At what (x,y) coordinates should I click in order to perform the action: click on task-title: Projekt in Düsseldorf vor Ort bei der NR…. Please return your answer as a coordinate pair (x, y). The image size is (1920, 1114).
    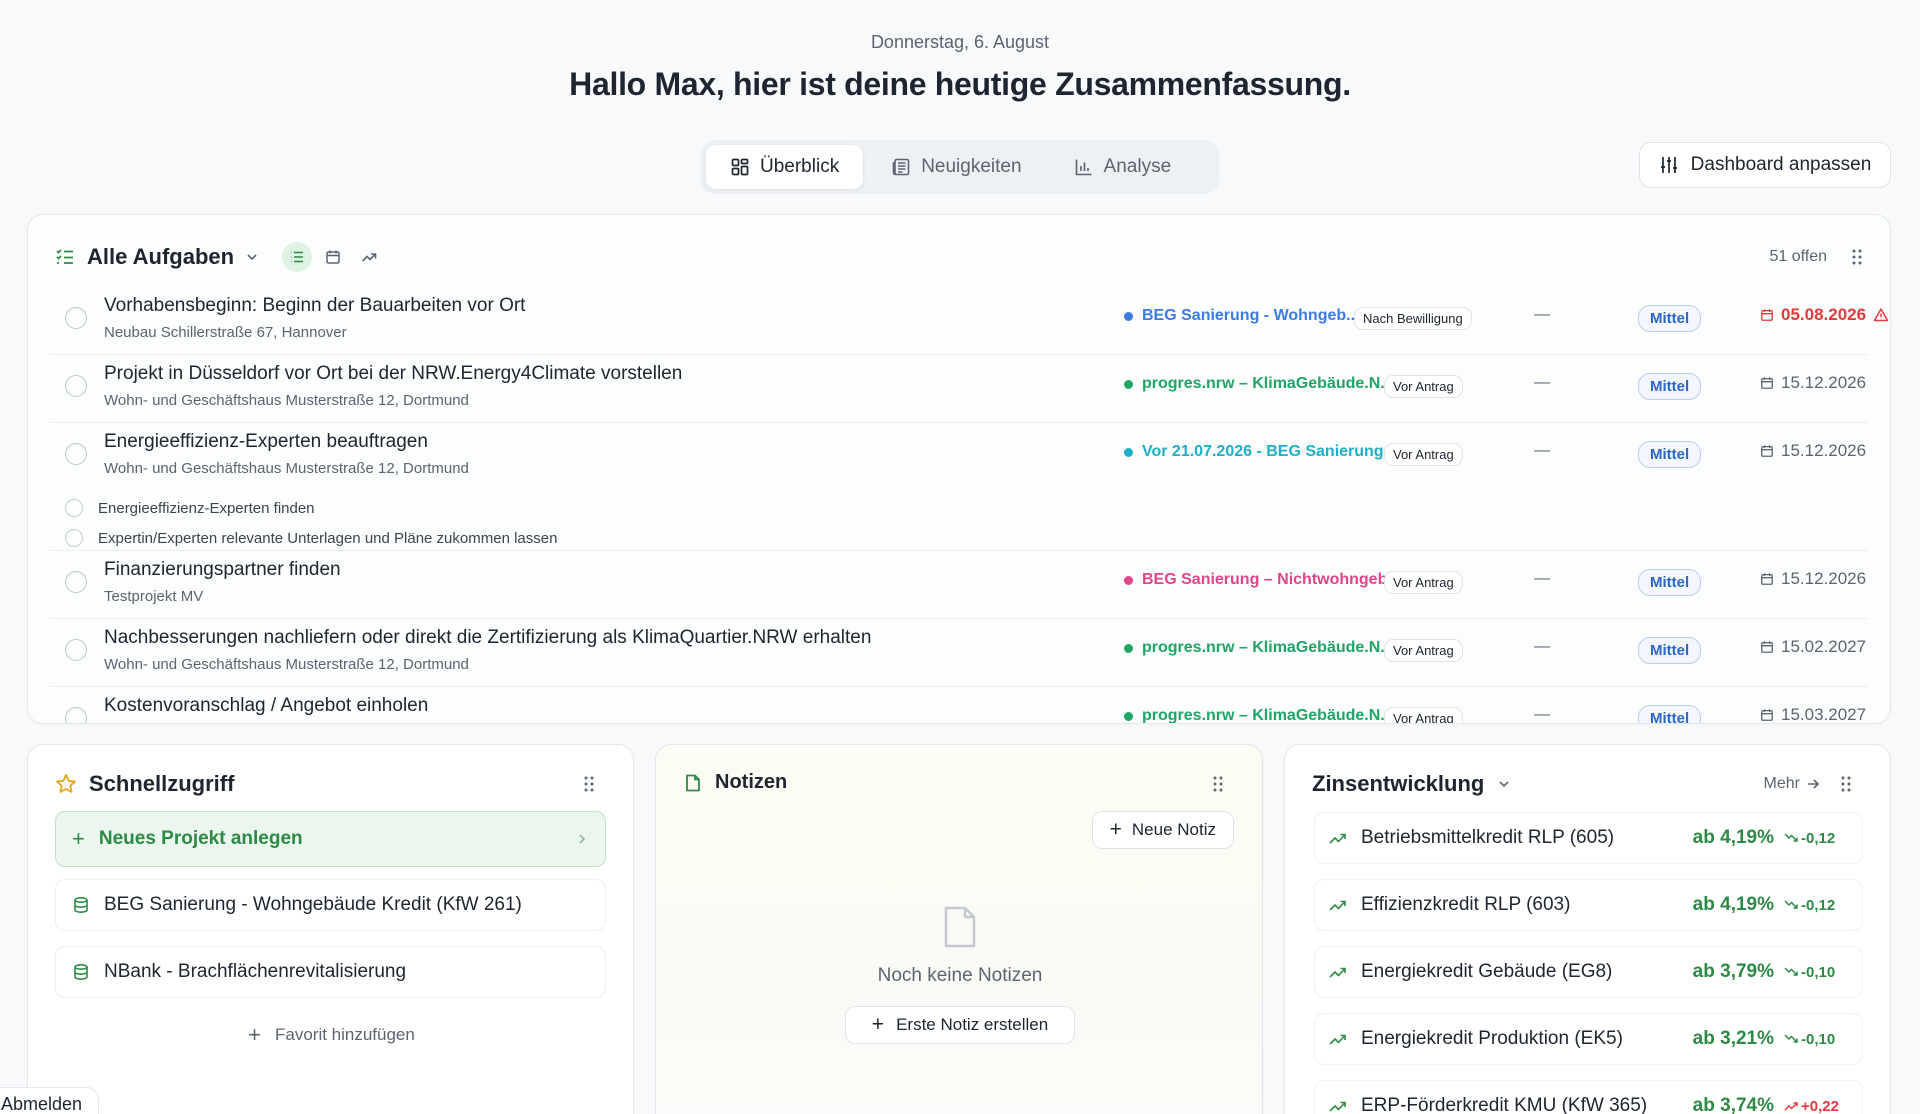
    Looking at the image, I should click on (393, 374).